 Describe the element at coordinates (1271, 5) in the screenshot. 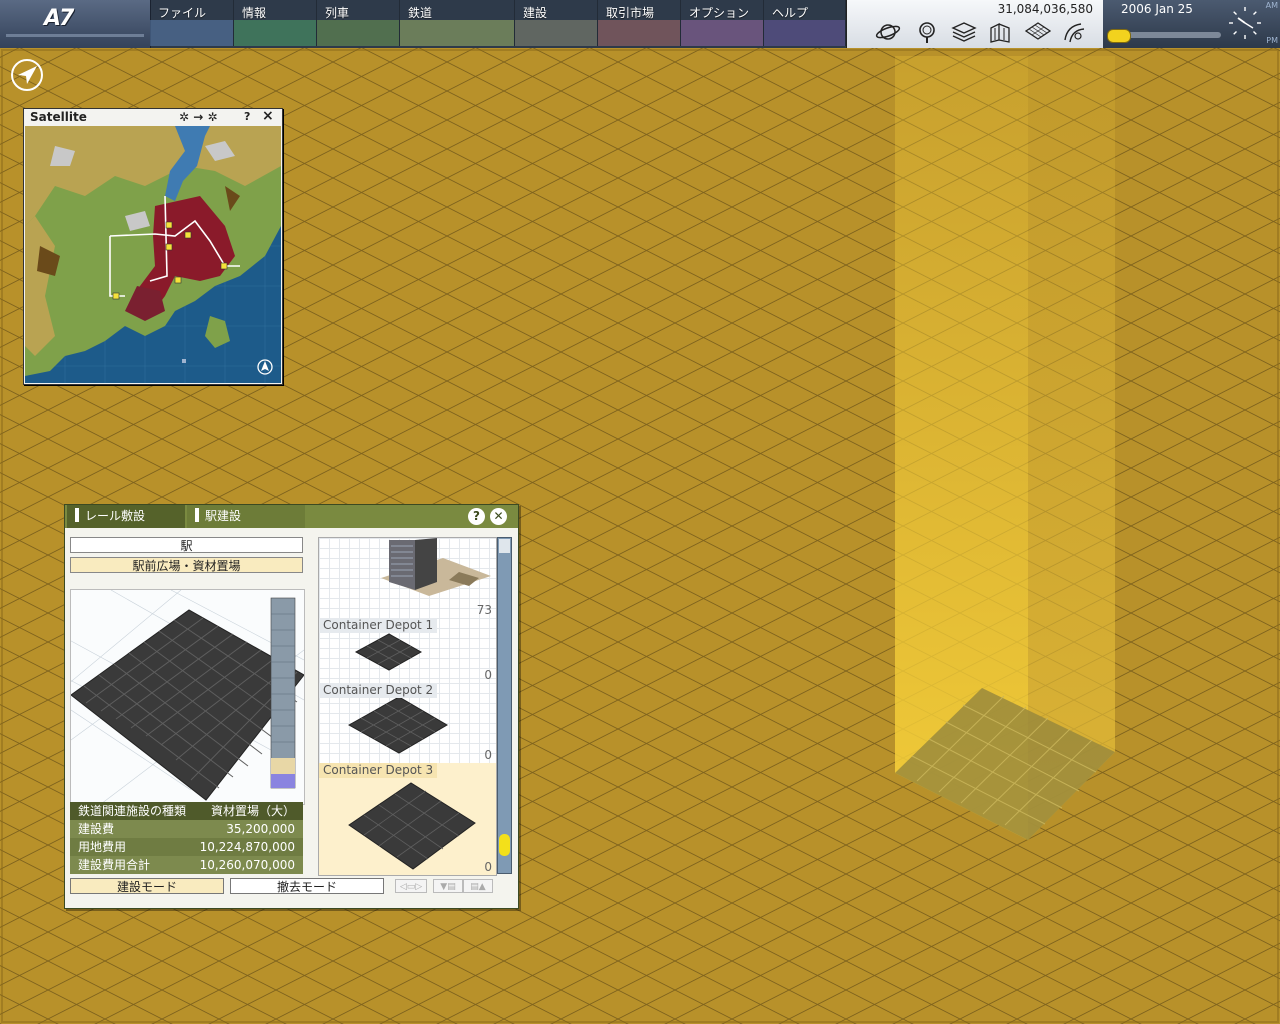

I see `am-label: AM` at that location.